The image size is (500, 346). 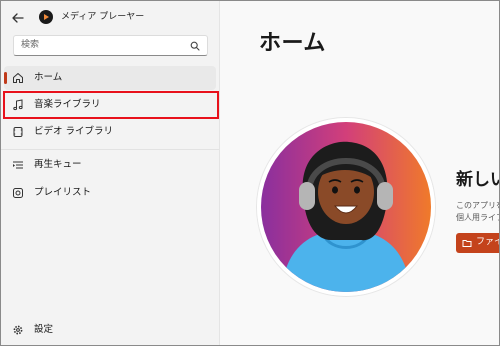 What do you see at coordinates (110, 149) in the screenshot?
I see `sidebar-divider` at bounding box center [110, 149].